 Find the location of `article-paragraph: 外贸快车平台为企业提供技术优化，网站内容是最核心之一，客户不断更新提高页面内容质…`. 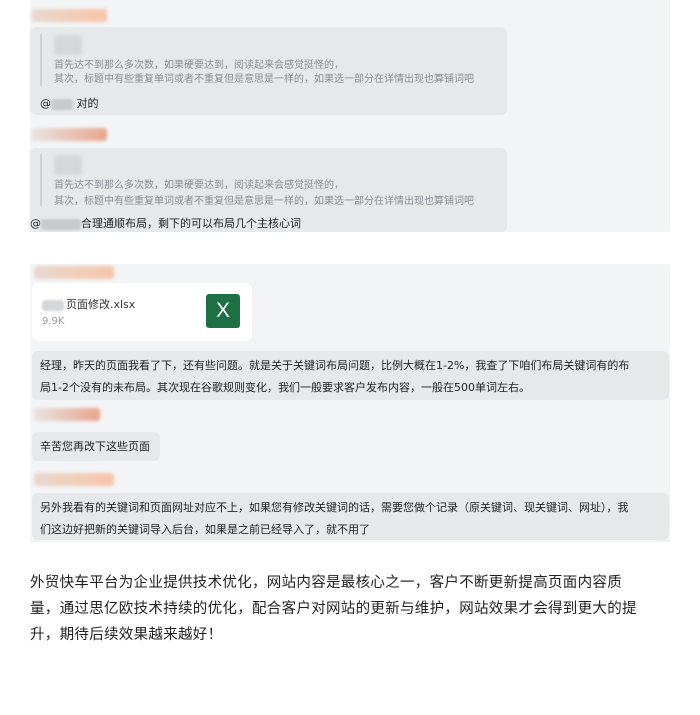

article-paragraph: 外贸快车平台为企业提供技术优化，网站内容是最核心之一，客户不断更新提高页面内容质… is located at coordinates (352, 609).